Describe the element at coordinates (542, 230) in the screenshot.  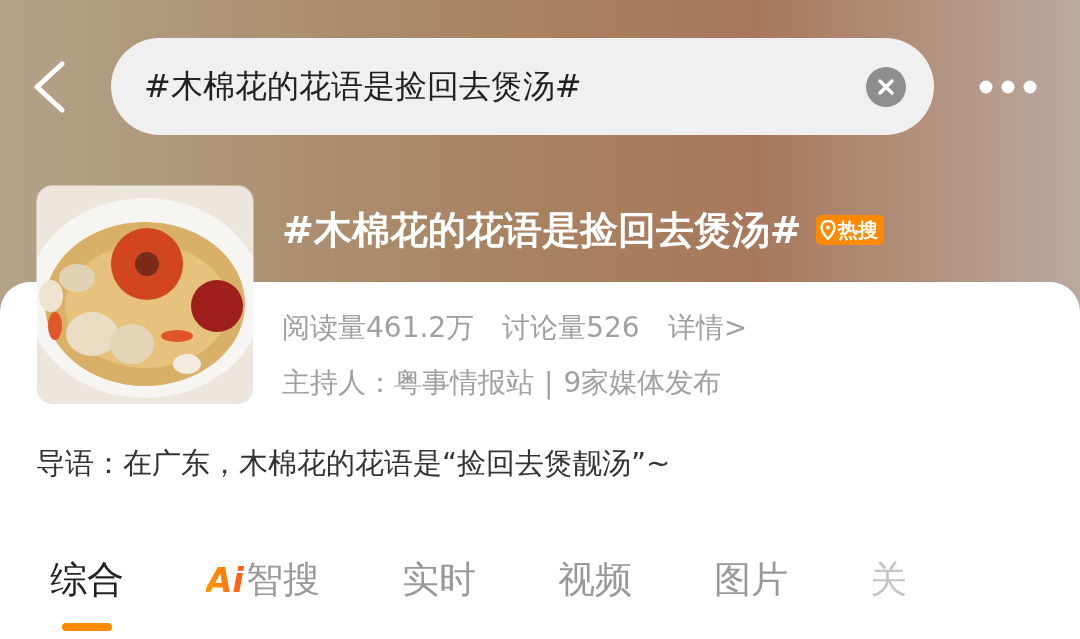
I see `topic-title: #木棉花的花语是捡回去煲汤#` at that location.